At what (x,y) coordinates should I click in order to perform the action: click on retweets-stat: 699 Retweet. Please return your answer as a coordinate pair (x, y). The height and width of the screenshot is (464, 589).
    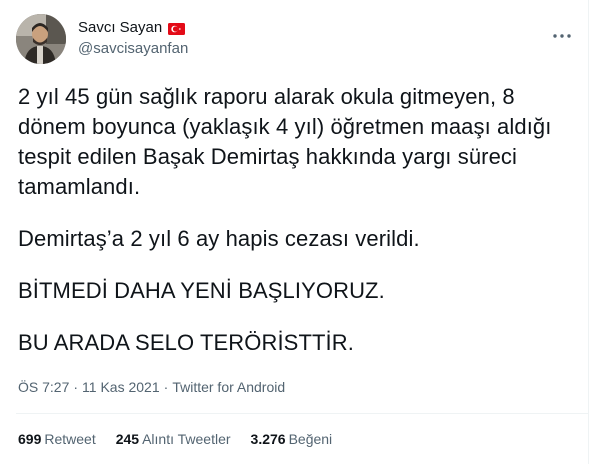
    Looking at the image, I should click on (57, 439).